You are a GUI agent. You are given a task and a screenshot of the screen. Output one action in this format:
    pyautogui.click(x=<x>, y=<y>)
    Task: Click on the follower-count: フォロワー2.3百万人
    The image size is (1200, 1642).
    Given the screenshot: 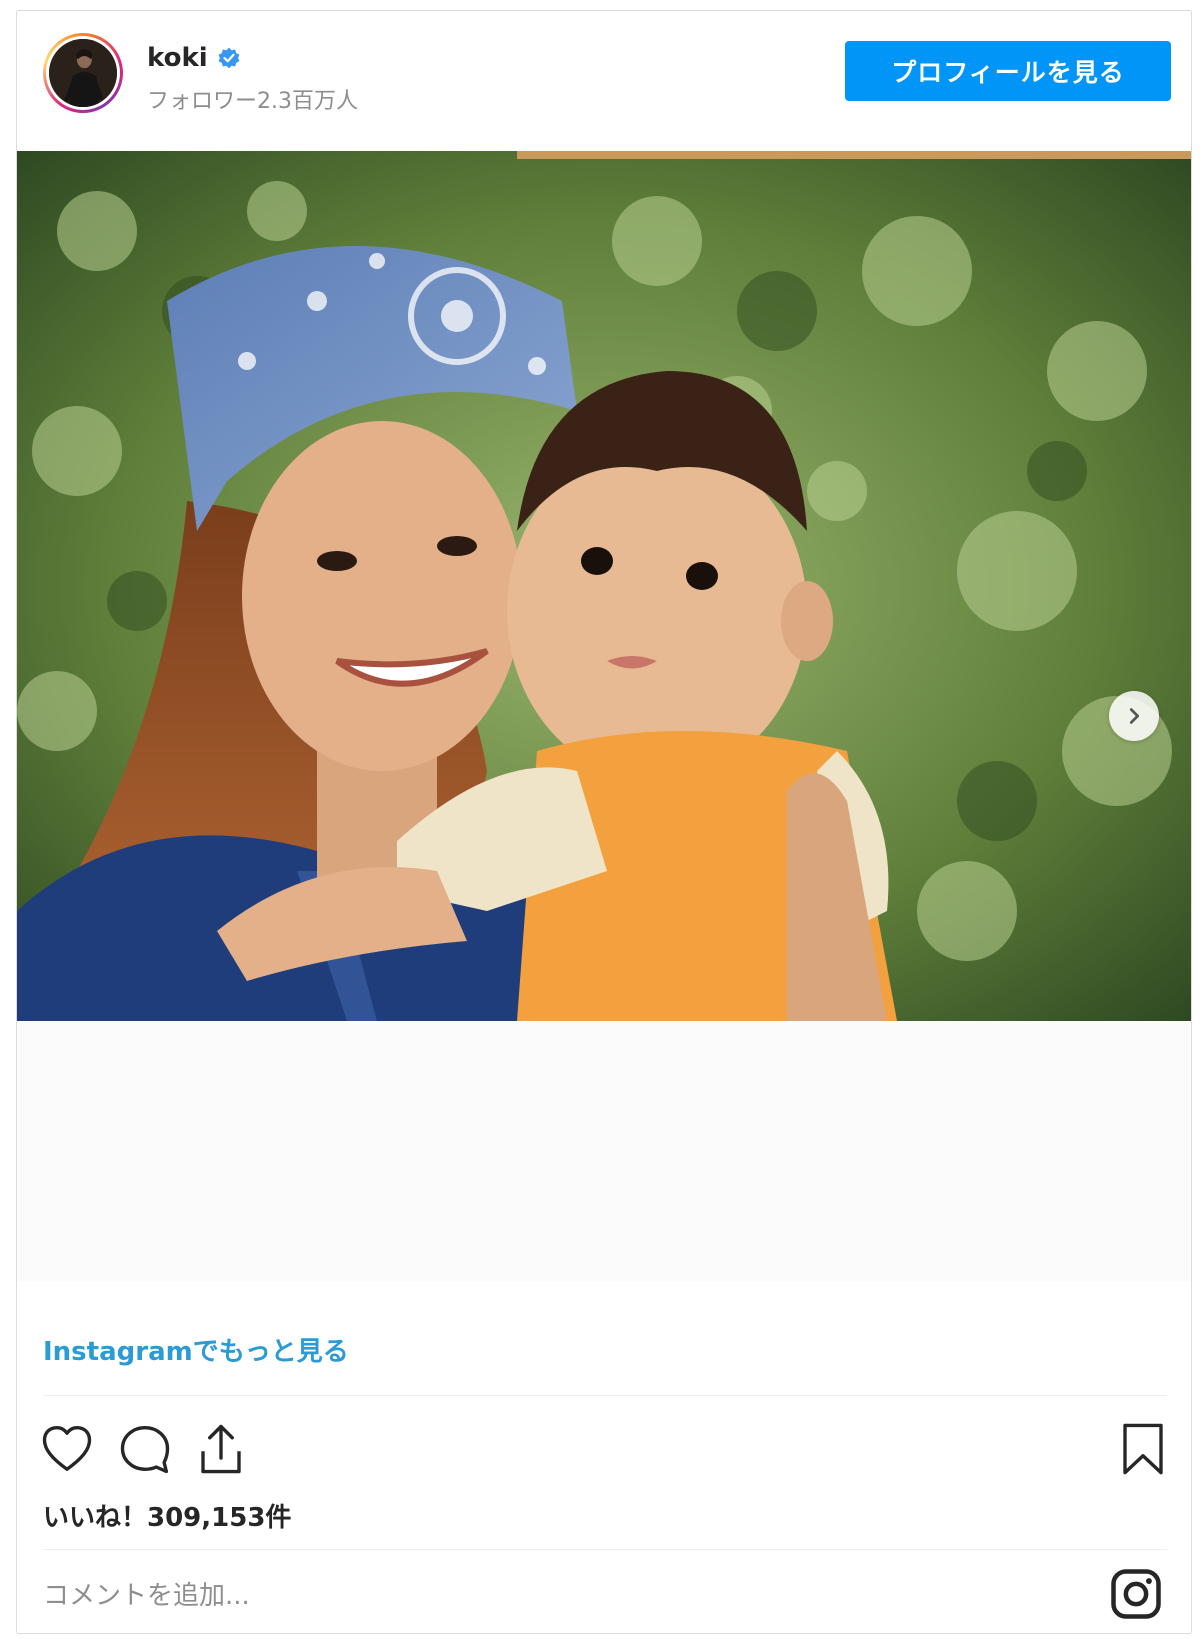 What is the action you would take?
    pyautogui.click(x=252, y=101)
    